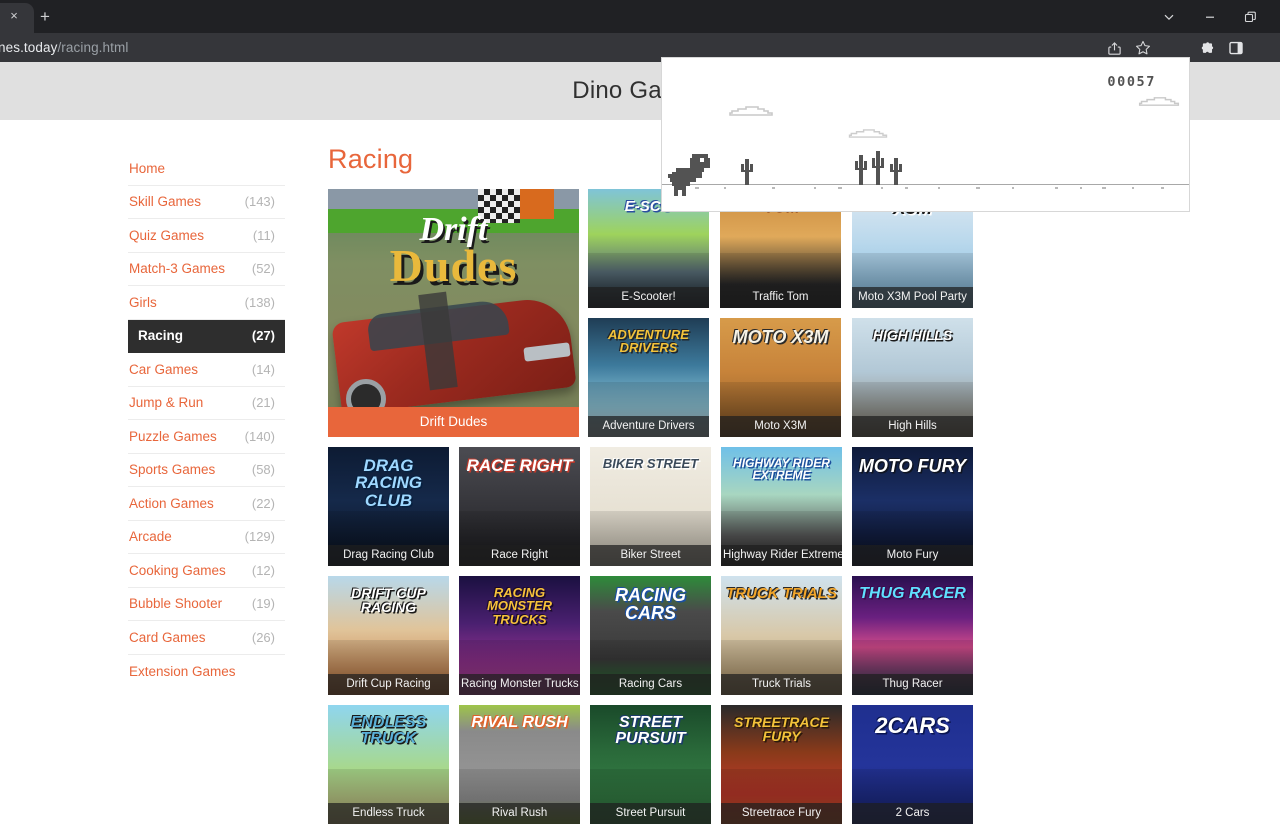 The image size is (1280, 824). I want to click on game-art-text: Drag RACING CLUB, so click(388, 483).